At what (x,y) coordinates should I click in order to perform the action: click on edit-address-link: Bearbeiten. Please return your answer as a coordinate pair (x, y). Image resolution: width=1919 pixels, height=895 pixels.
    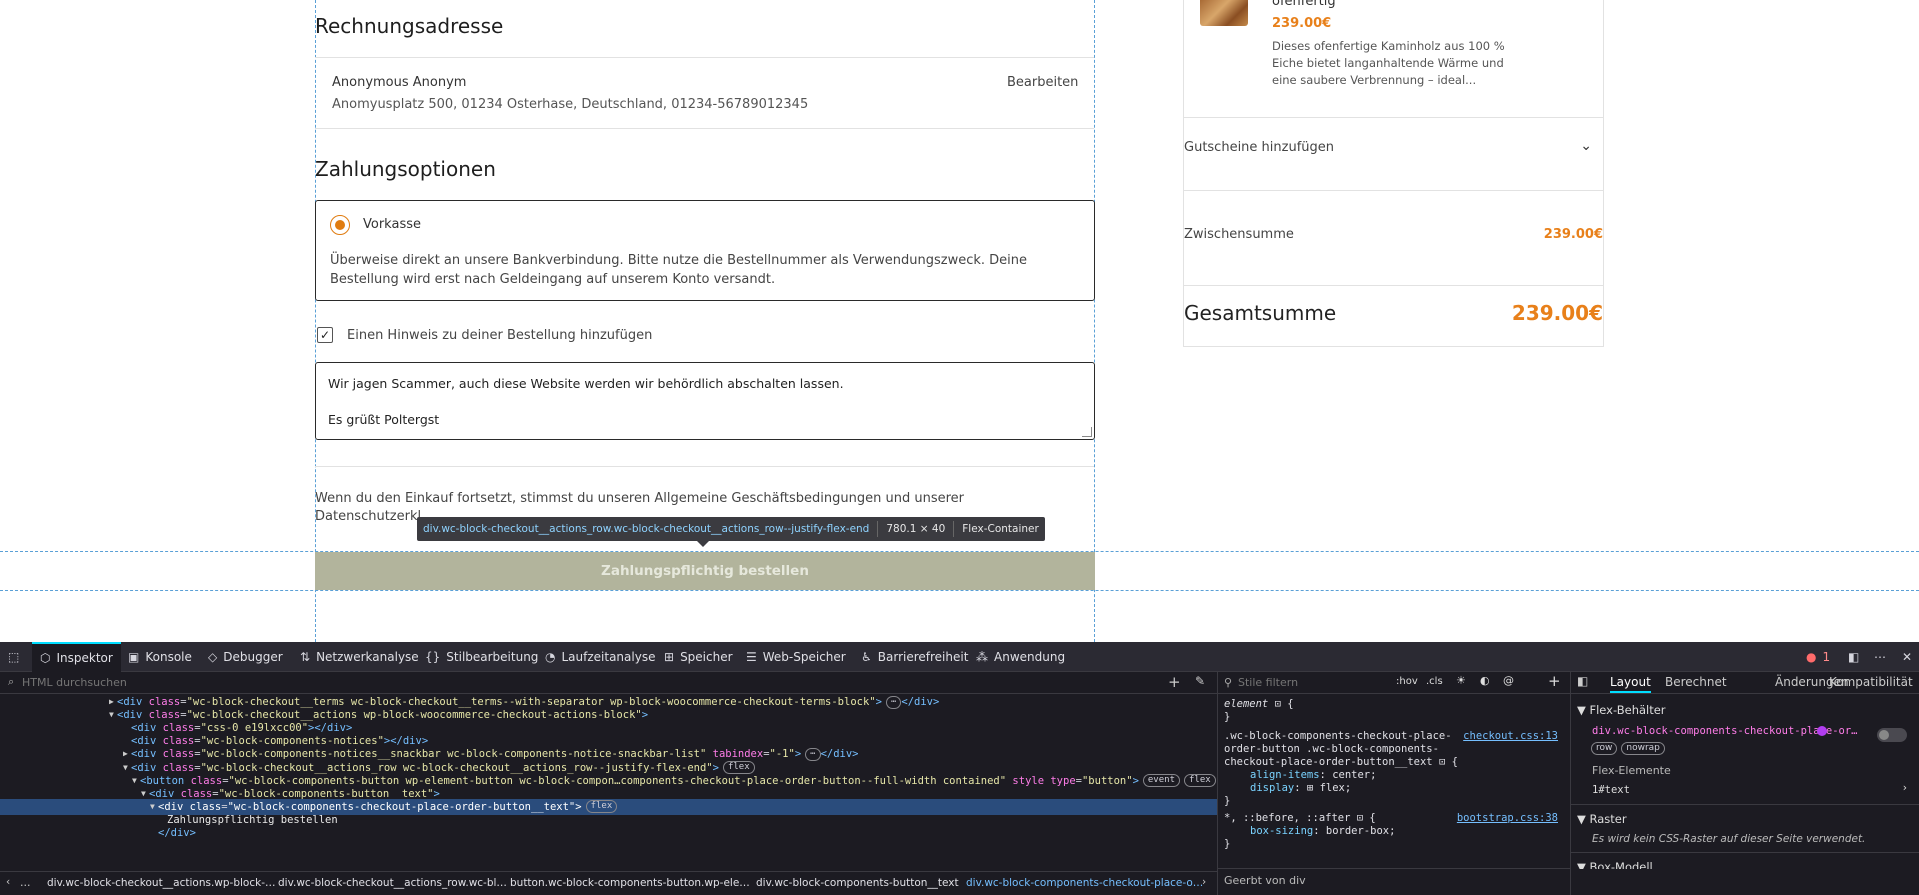
    Looking at the image, I should click on (1042, 82).